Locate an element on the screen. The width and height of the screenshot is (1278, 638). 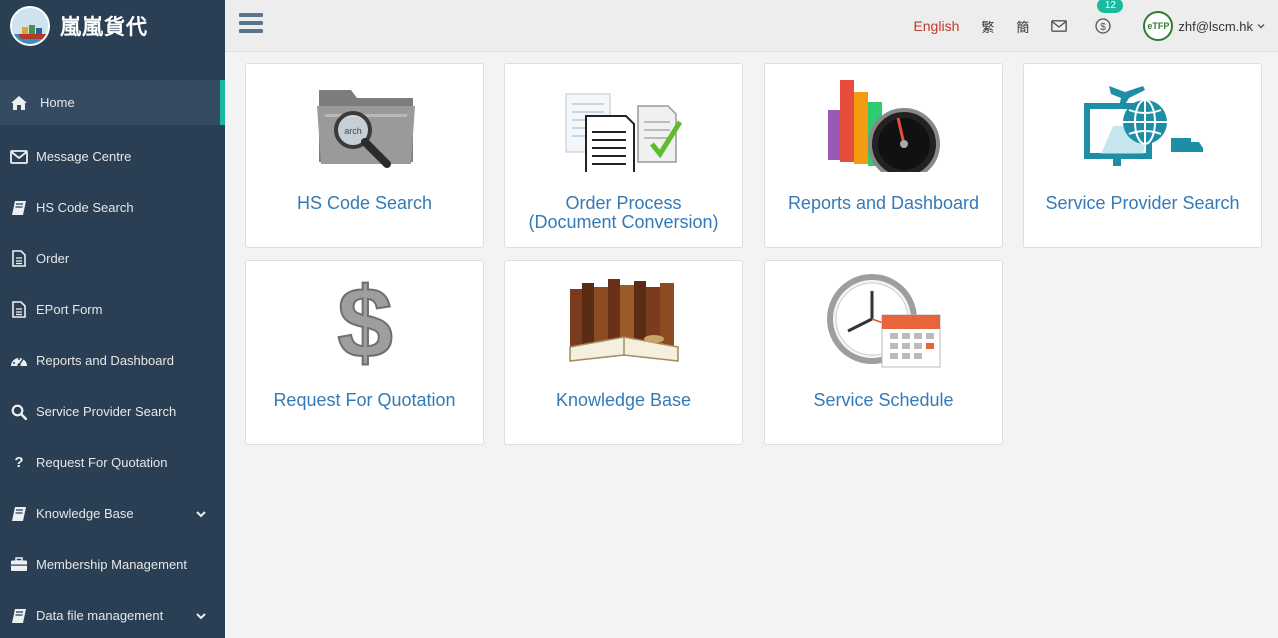
sidebar-item-service-provider-search: Service Provider Search is located at coordinates (112, 411).